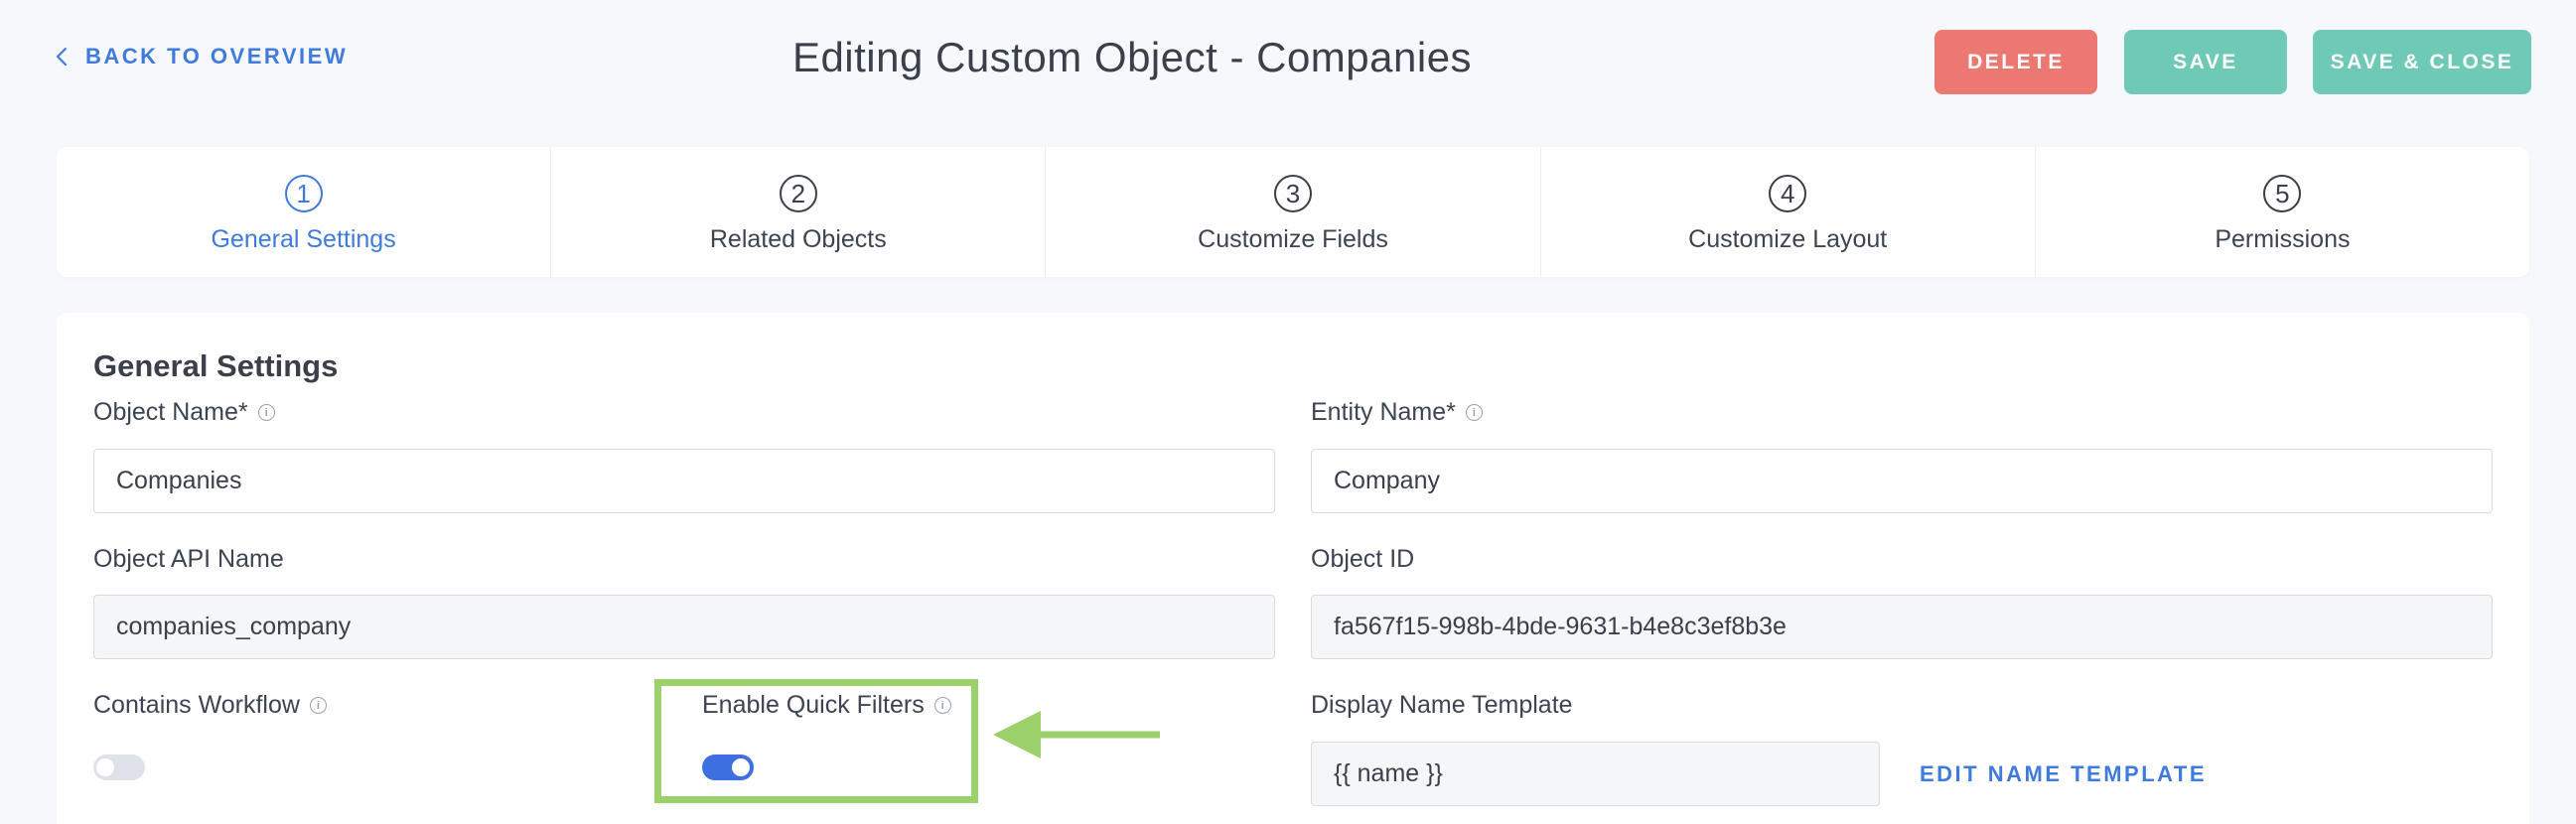 This screenshot has width=2576, height=824. I want to click on step-related-objects: 2 Related Objects, so click(799, 212).